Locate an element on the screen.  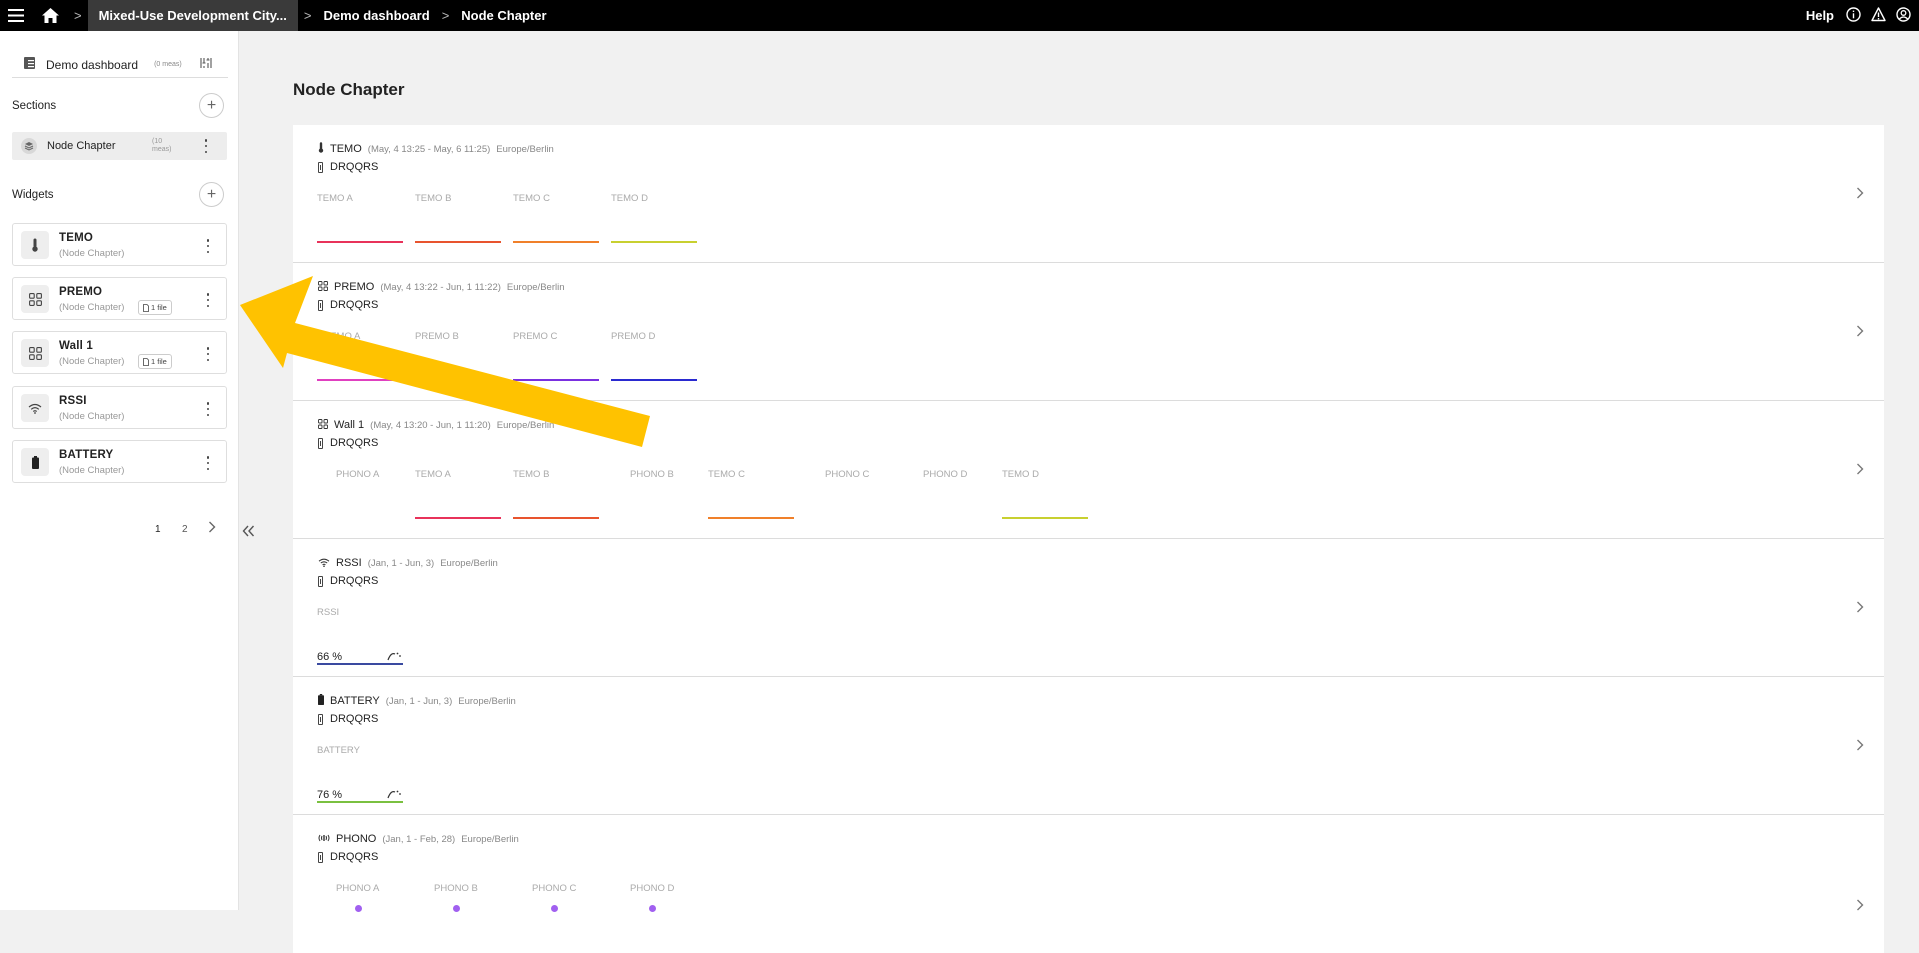
user-icon is located at coordinates (1903, 15).